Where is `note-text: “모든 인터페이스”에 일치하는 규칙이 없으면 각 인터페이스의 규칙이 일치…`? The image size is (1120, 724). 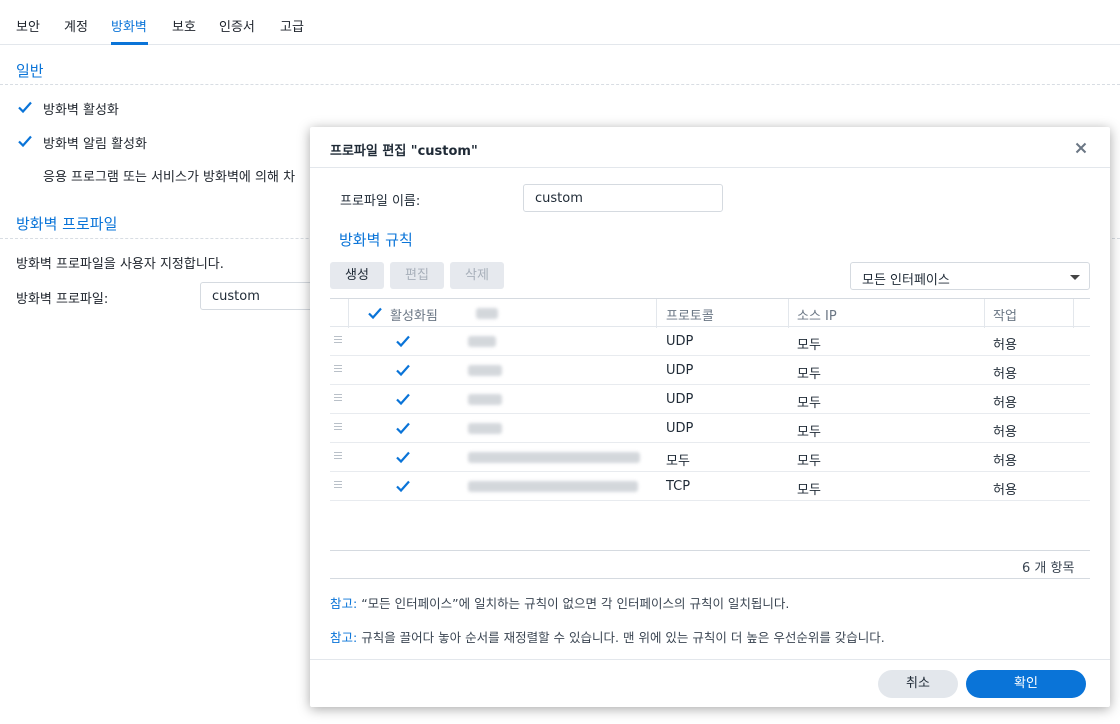 note-text: “모든 인터페이스”에 일치하는 규칙이 없으면 각 인터페이스의 규칙이 일치… is located at coordinates (573, 603).